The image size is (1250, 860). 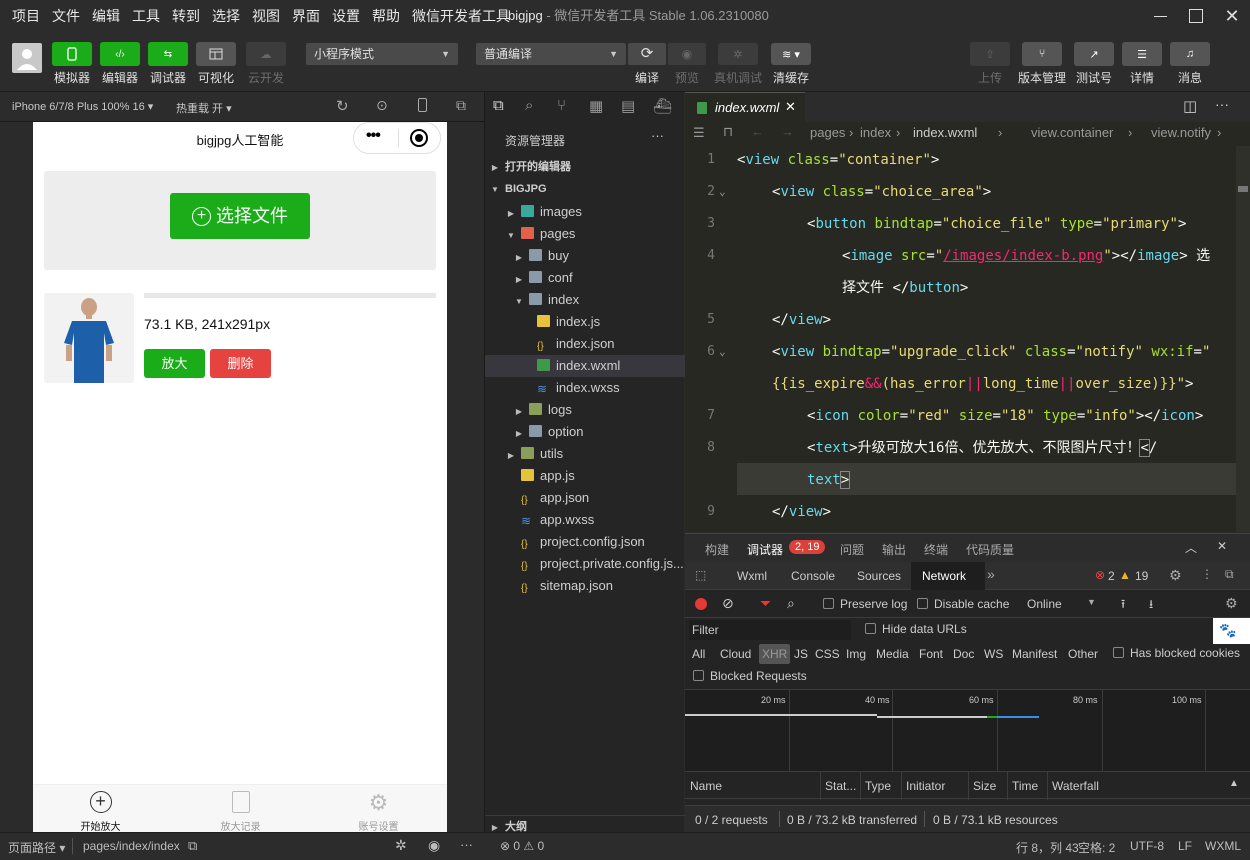 I want to click on enlarge-button: 放大, so click(x=174, y=363).